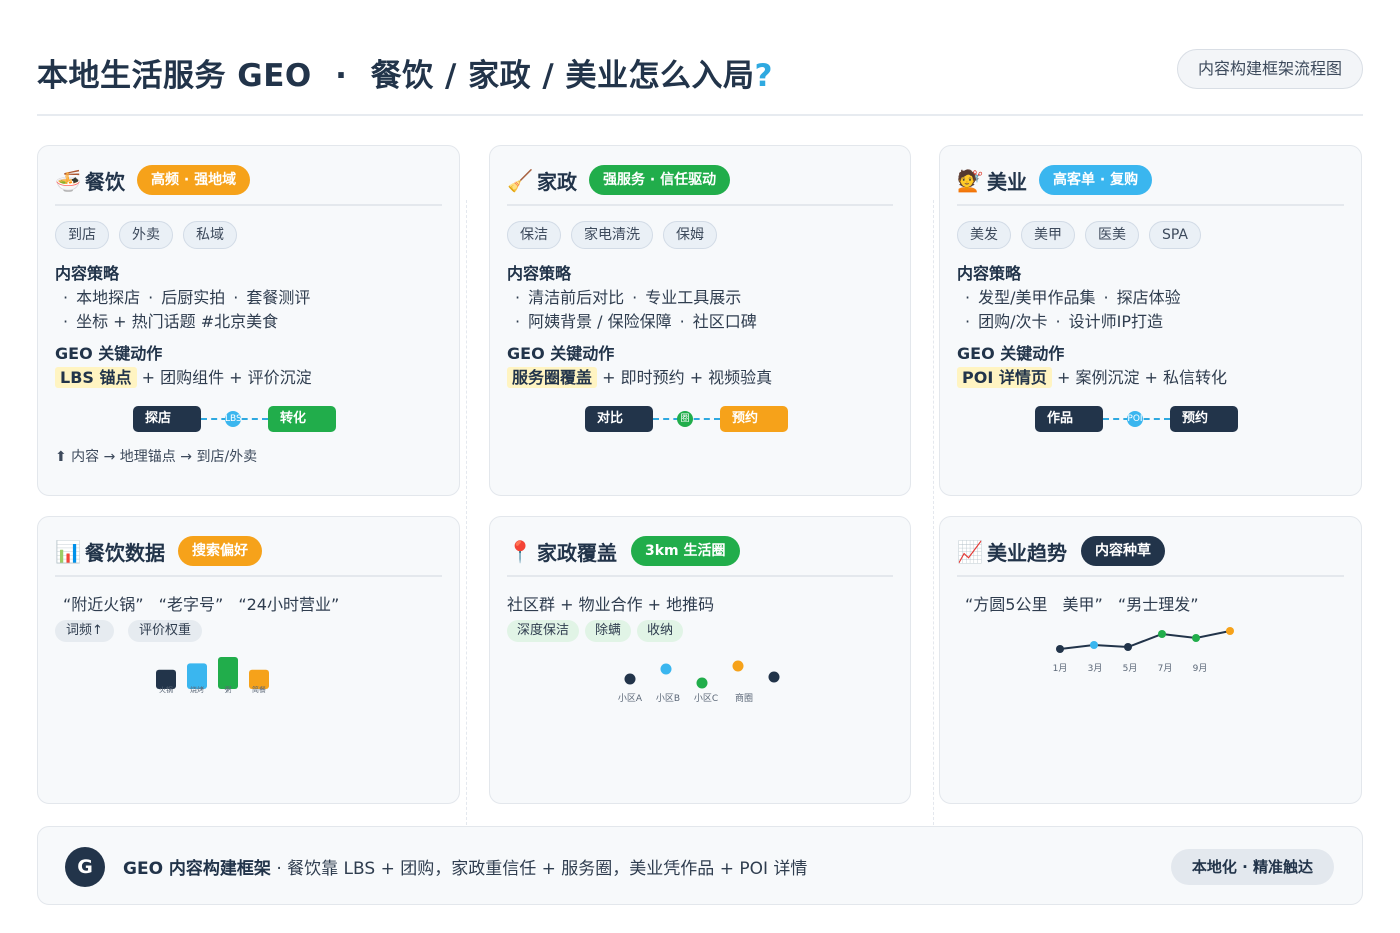 This screenshot has height=933, width=1400. Describe the element at coordinates (619, 419) in the screenshot. I see `flow-node-start: 对比` at that location.